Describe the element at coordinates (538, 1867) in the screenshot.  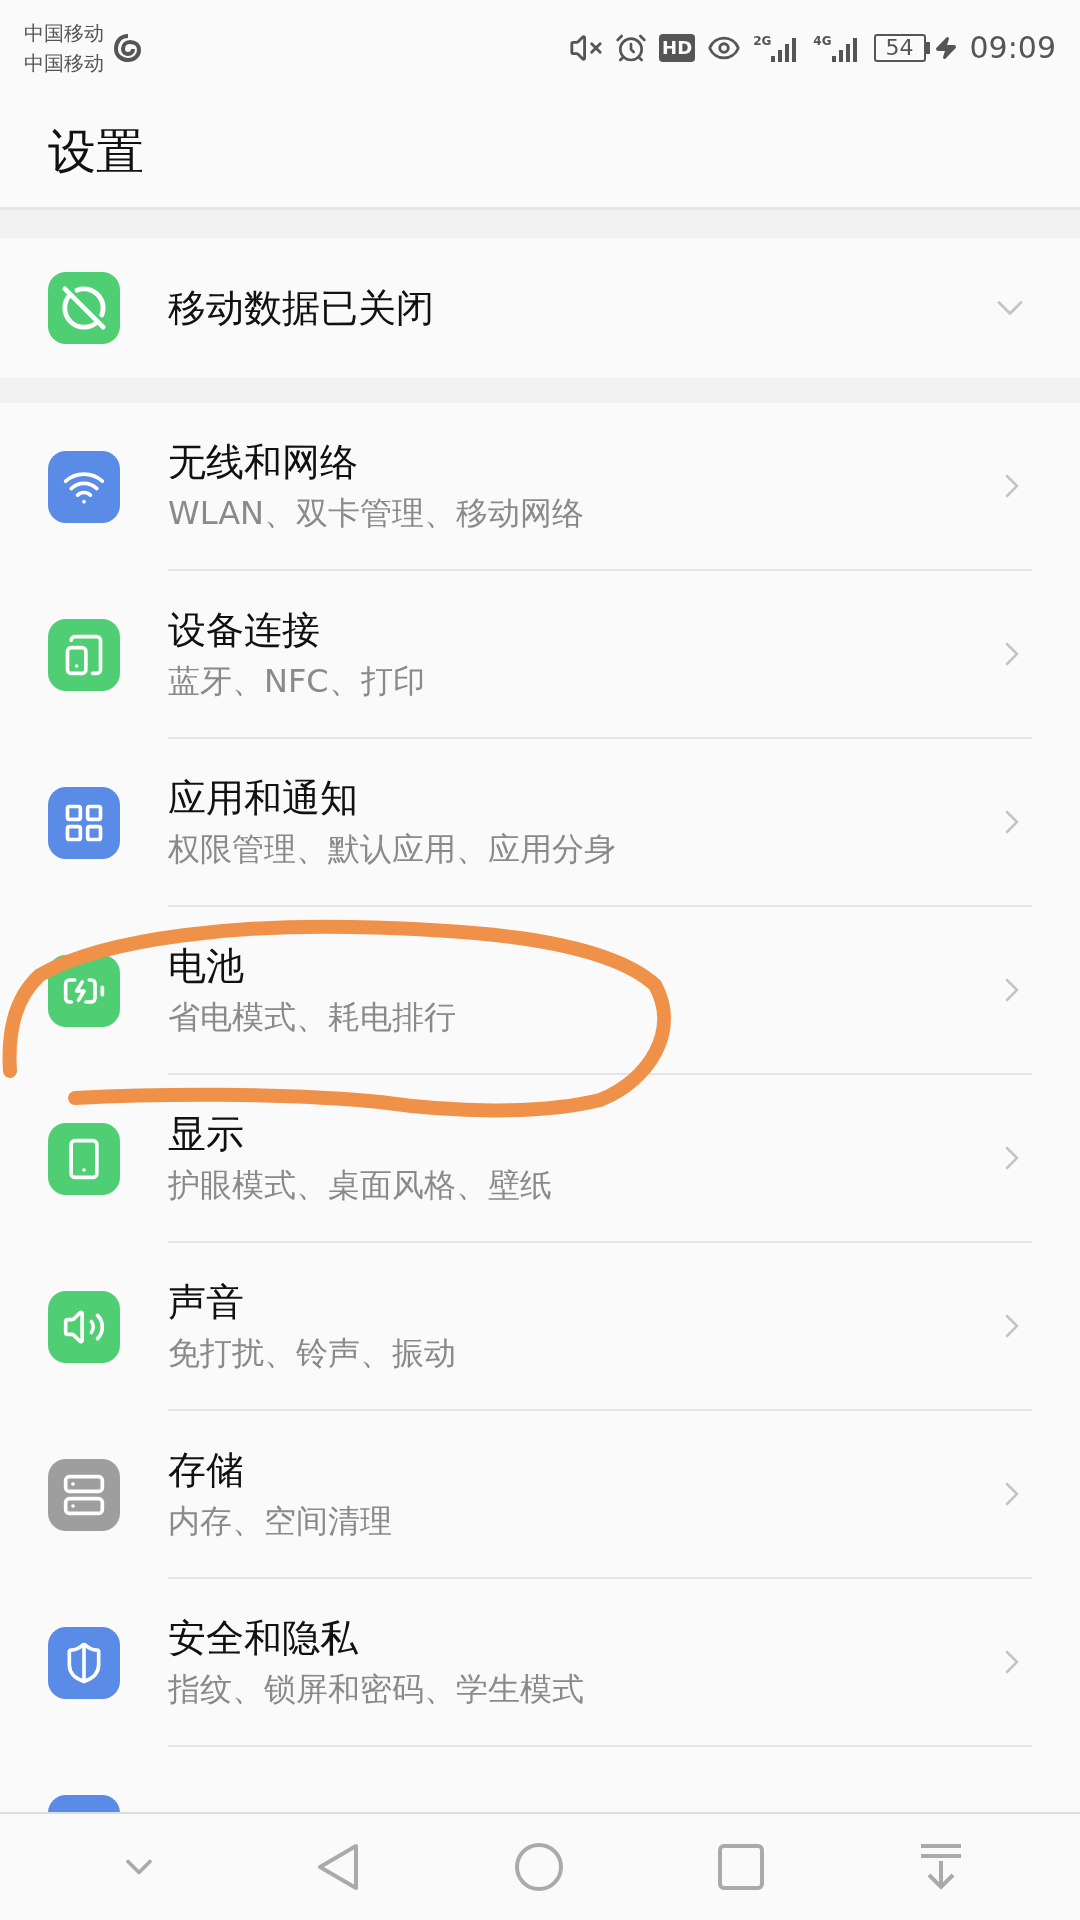
I see `home-icon` at that location.